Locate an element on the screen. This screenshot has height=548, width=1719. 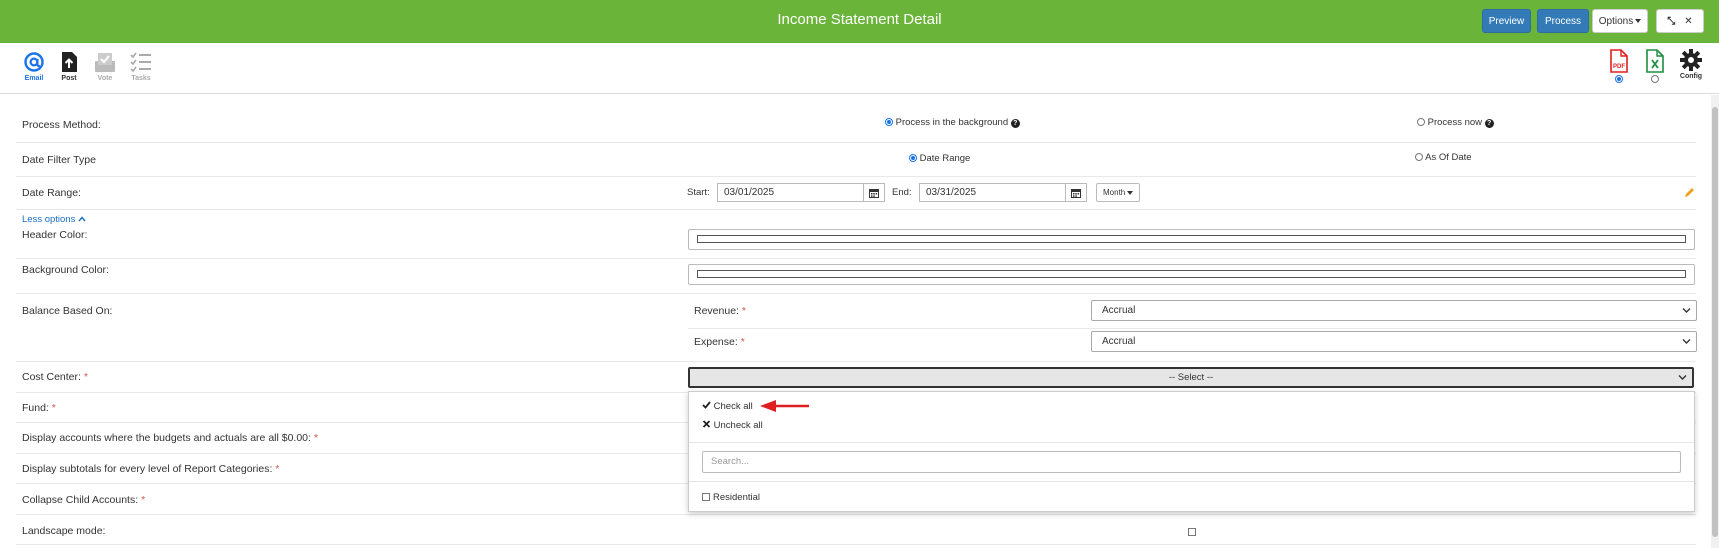
residential-label: Residential is located at coordinates (736, 497).